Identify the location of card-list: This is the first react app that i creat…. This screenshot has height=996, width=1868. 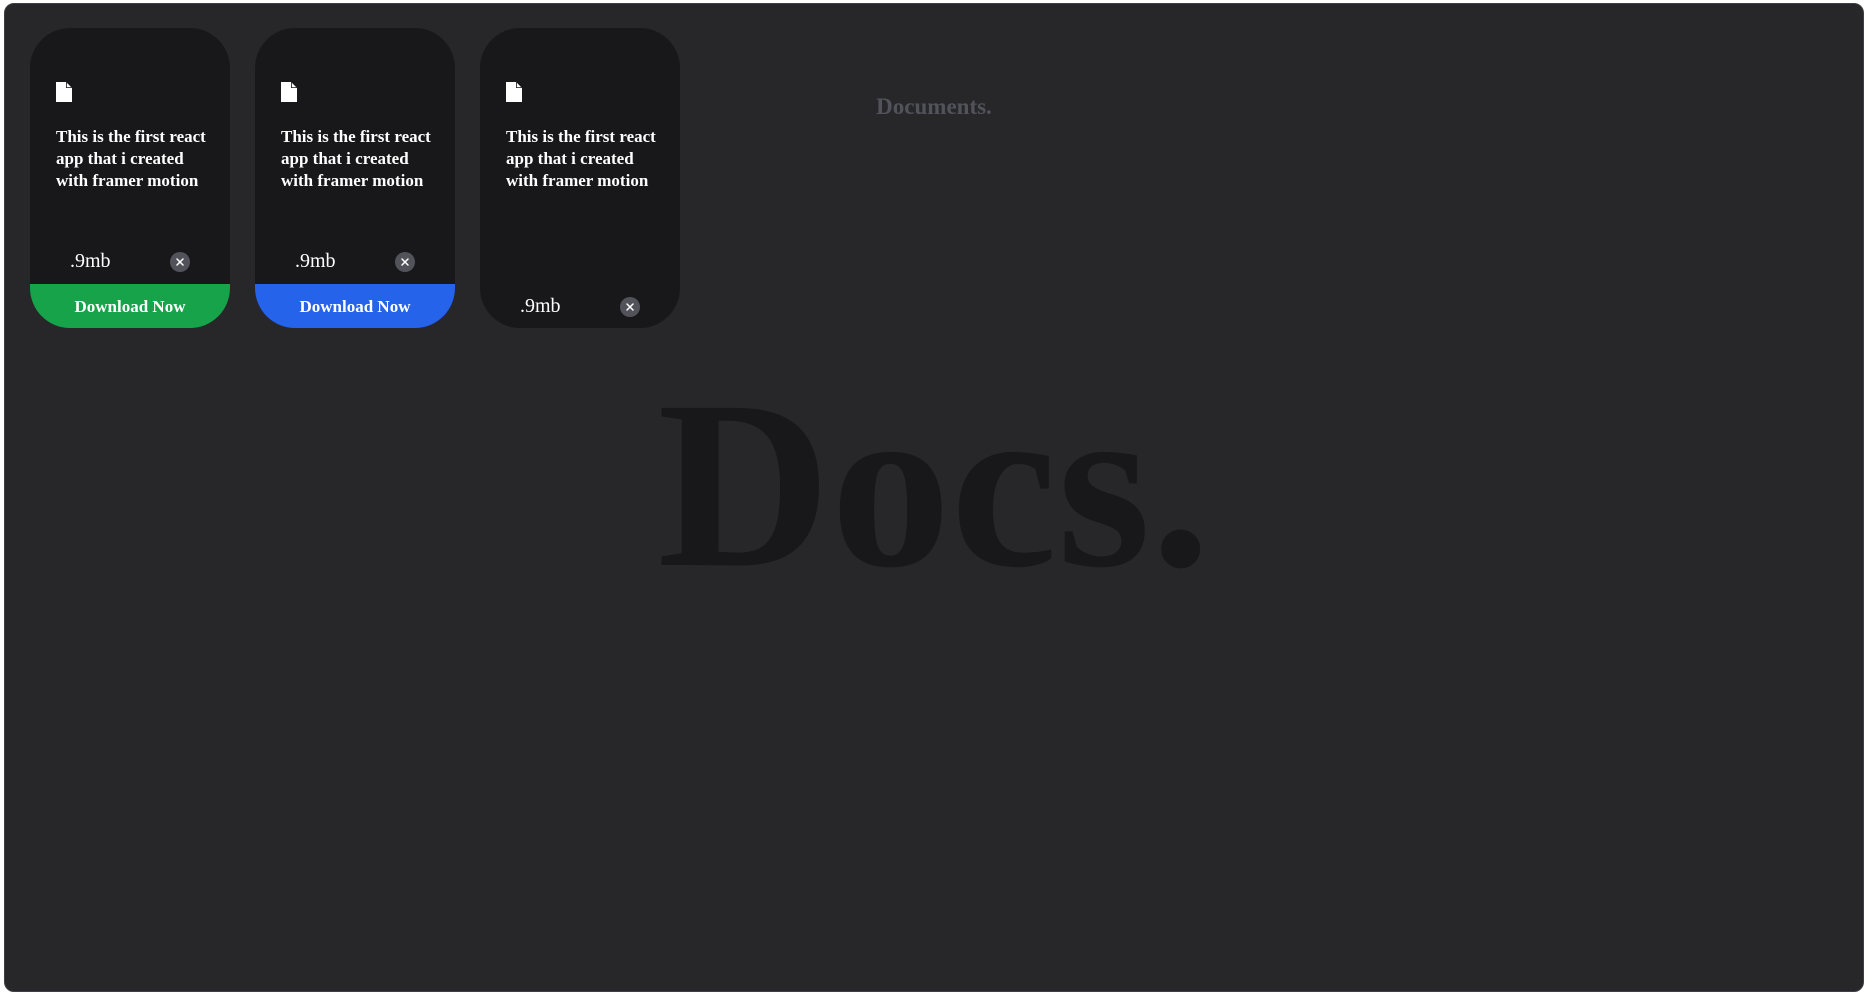
(355, 178).